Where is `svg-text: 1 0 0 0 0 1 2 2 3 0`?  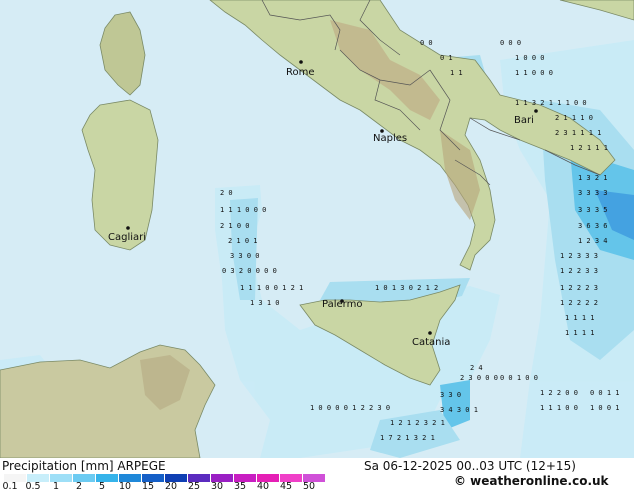
svg-text: 1 0 0 0 0 1 2 2 3 0 is located at coordinates (350, 408).